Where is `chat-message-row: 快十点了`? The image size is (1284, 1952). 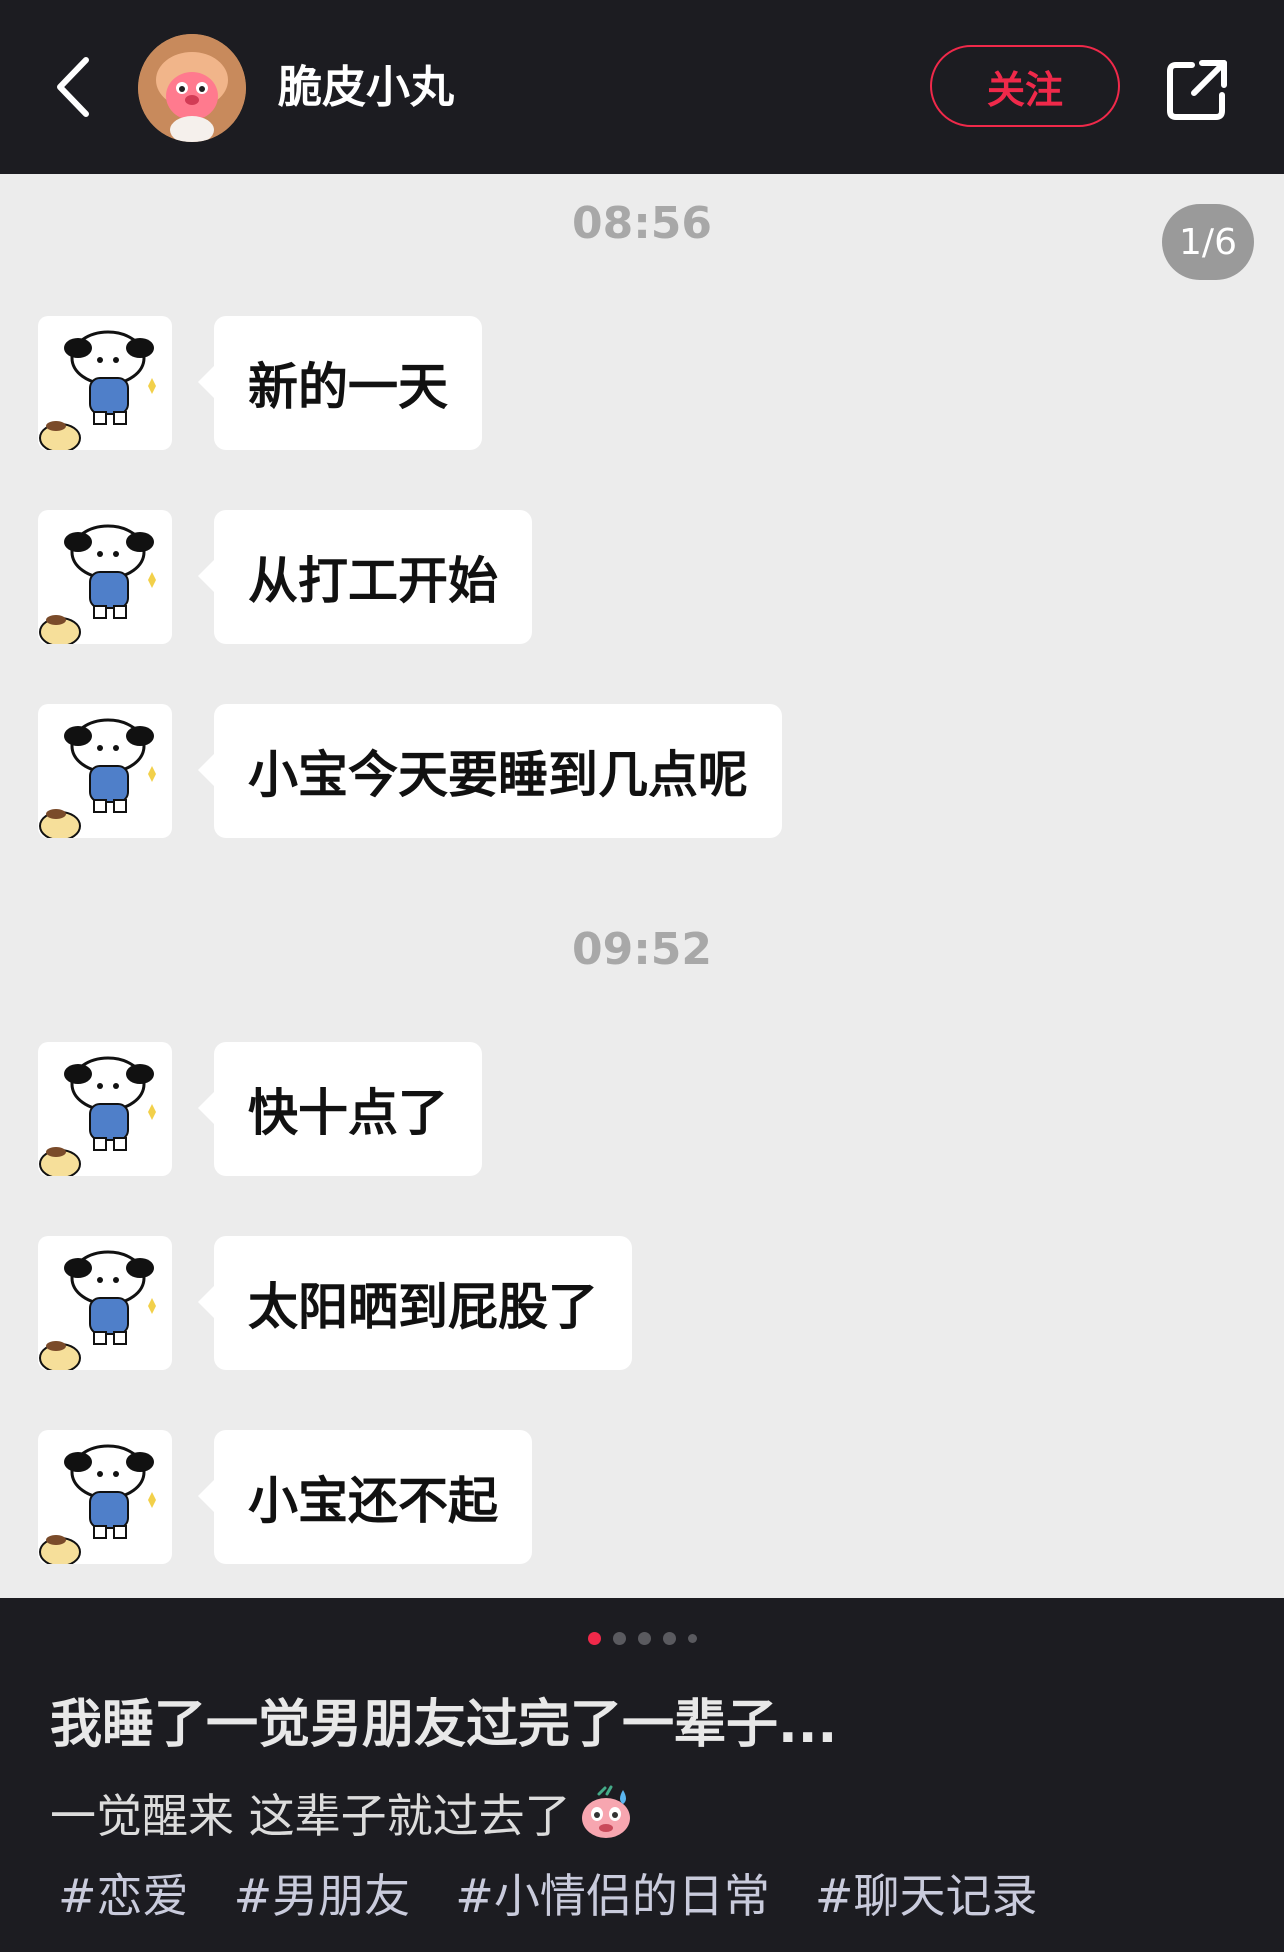
chat-message-row: 快十点了 is located at coordinates (642, 1110).